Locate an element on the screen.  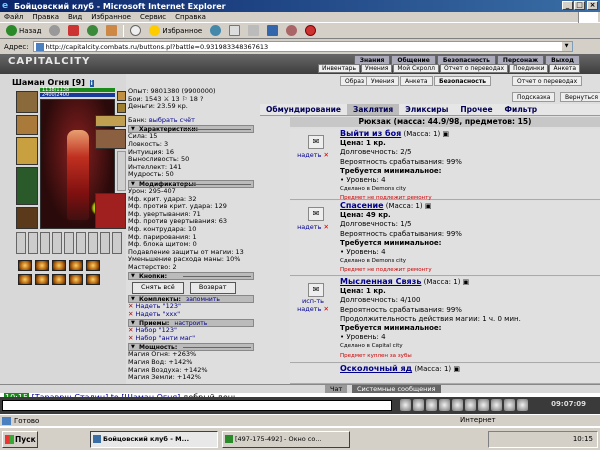
filter-icon is located at coordinates (444, 405).